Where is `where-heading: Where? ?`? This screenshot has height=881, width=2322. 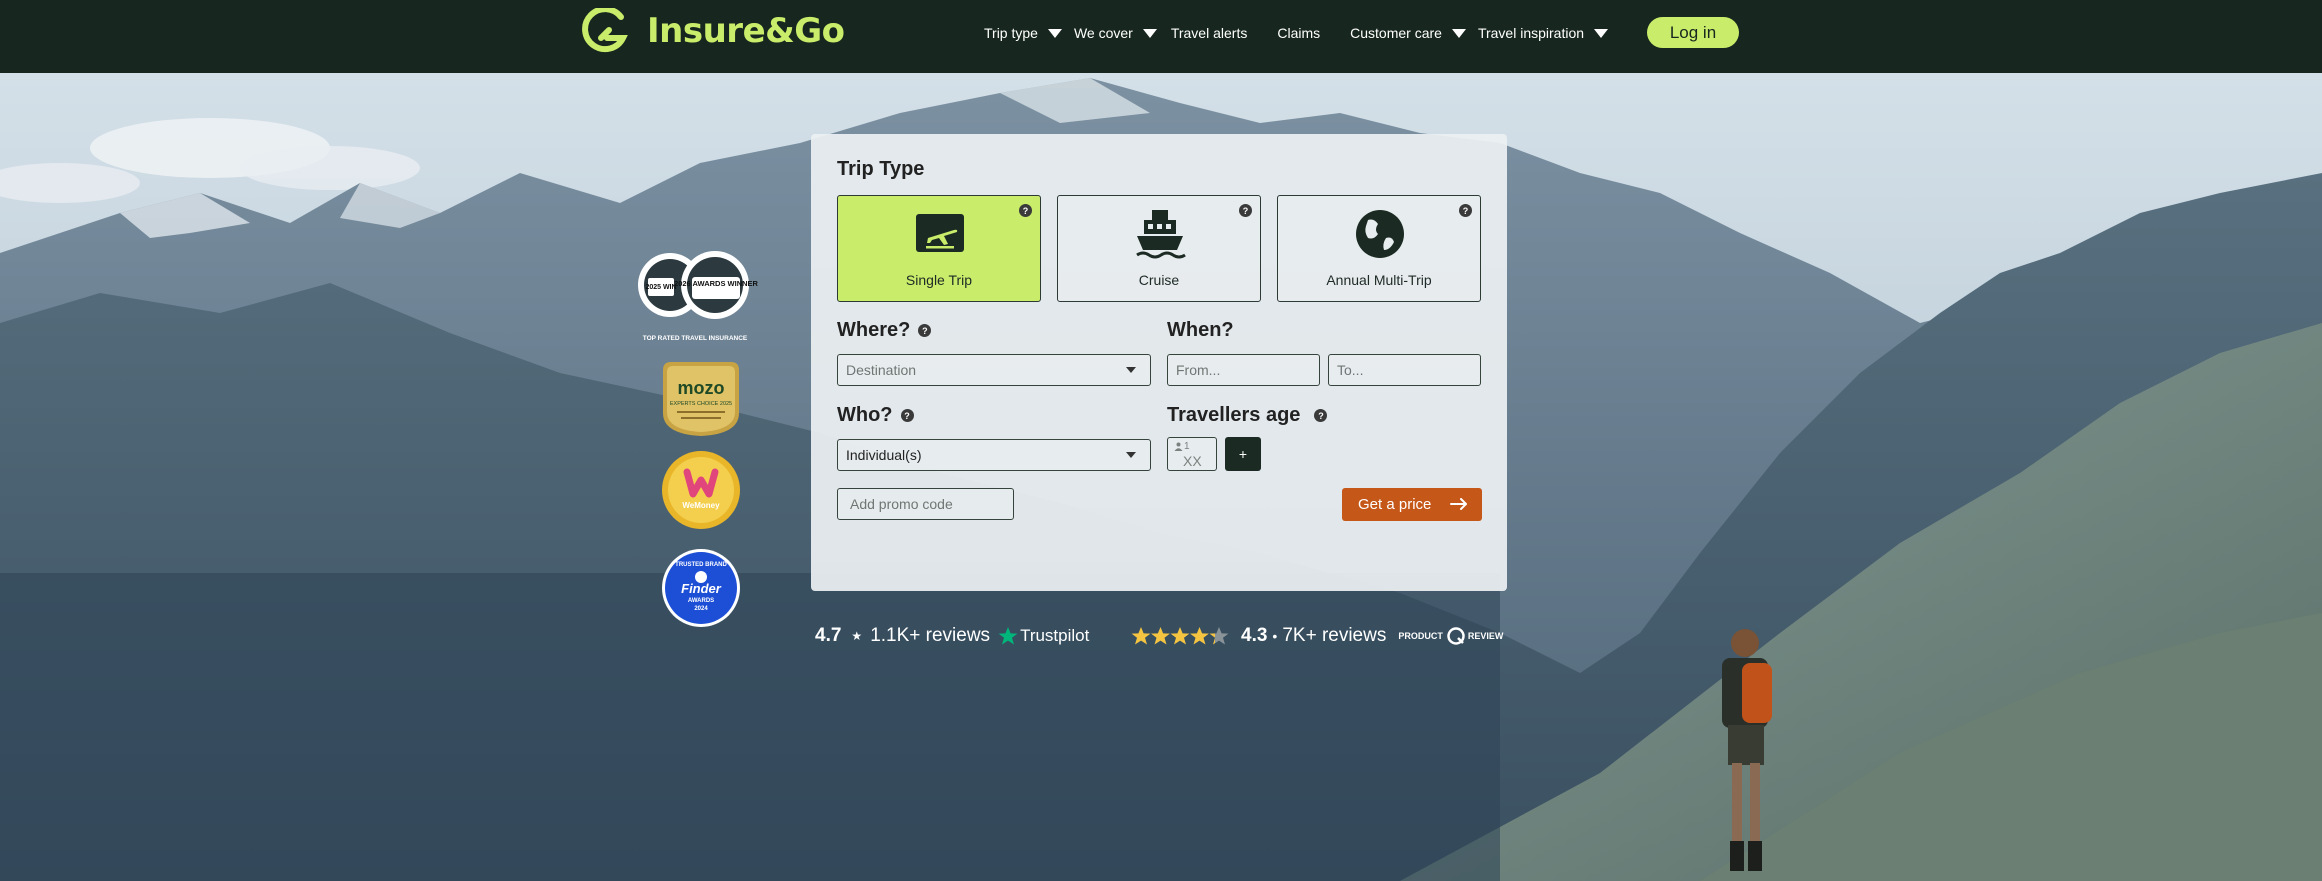
where-heading: Where? ? is located at coordinates (884, 330).